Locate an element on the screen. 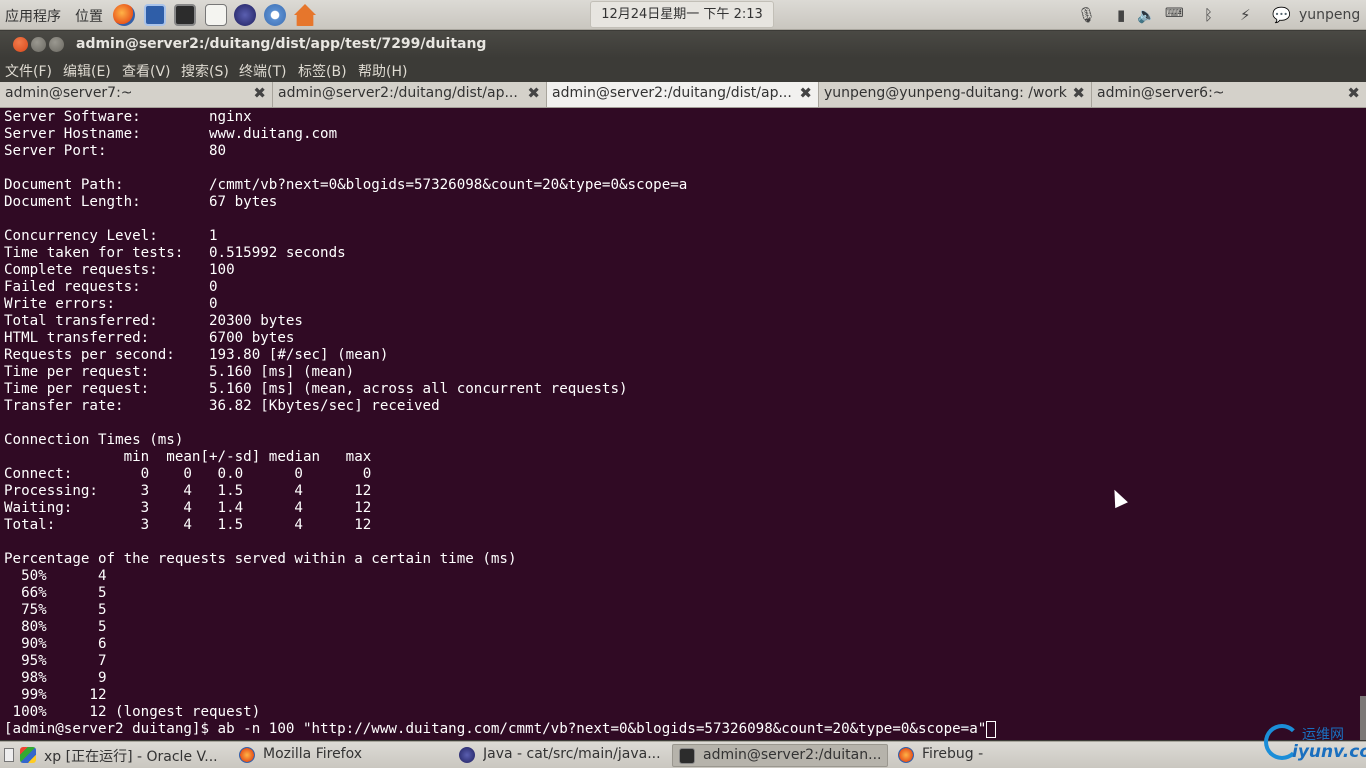  terminal-line: 95% 7 is located at coordinates (55, 661).